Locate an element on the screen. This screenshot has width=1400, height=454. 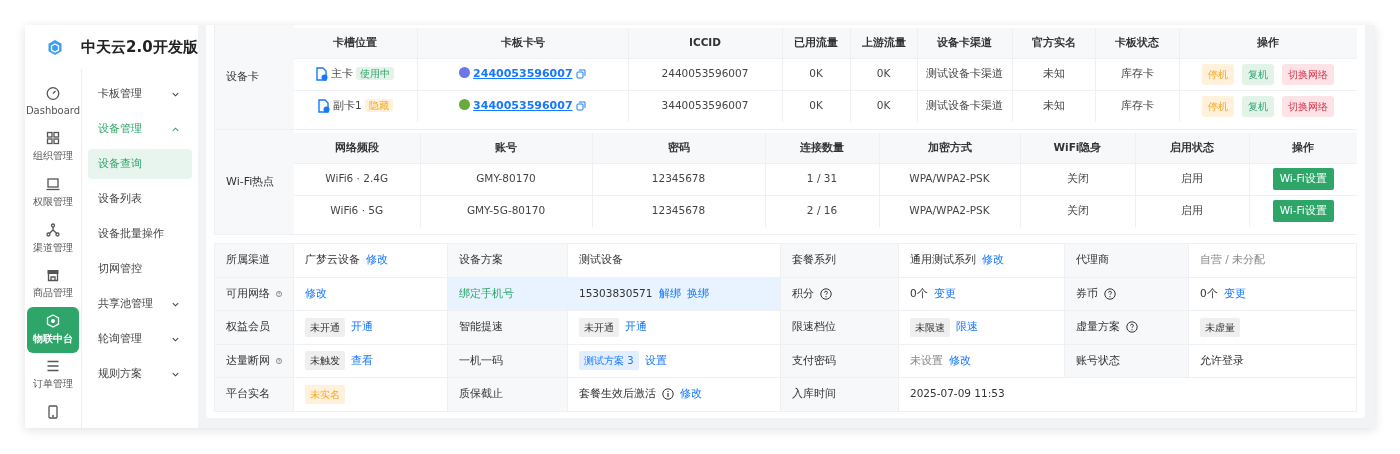
info-icon is located at coordinates (668, 394).